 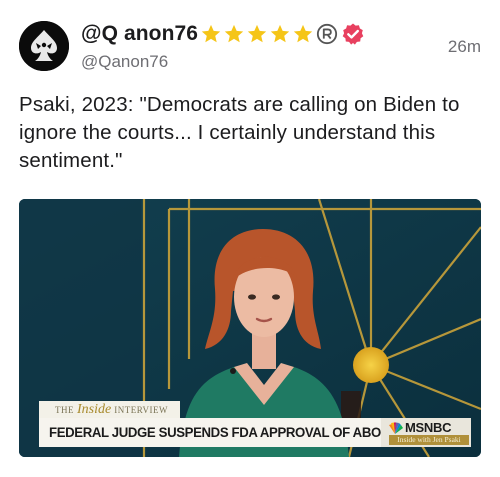 I want to click on segment-title: THE Inside INTERVIEW, so click(x=109, y=409).